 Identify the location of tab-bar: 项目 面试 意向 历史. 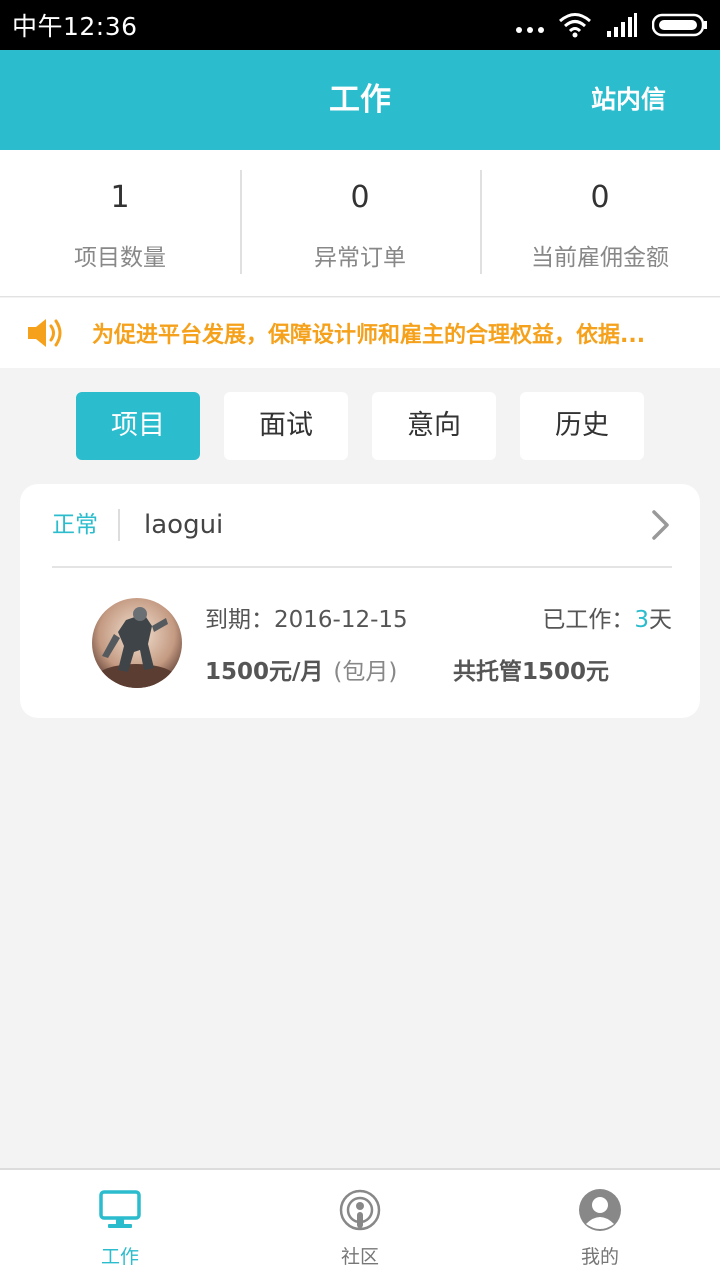
(360, 426).